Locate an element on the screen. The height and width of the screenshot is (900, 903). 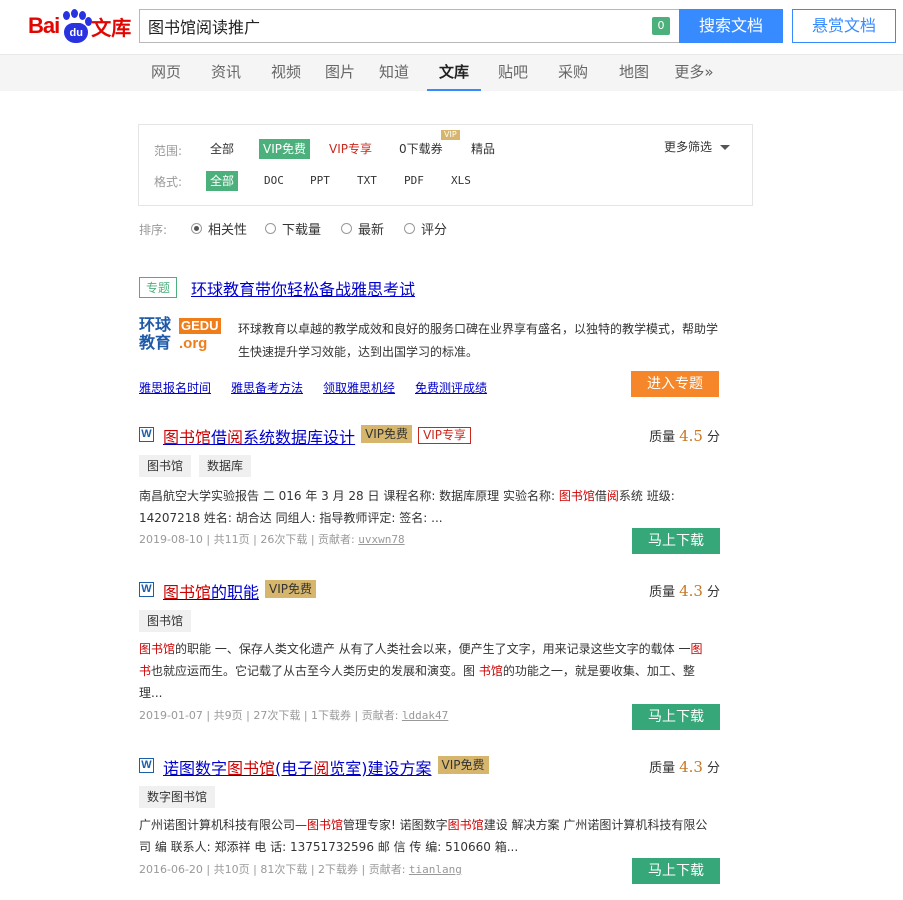
result-title-text: 图书馆的职能 is located at coordinates (211, 592).